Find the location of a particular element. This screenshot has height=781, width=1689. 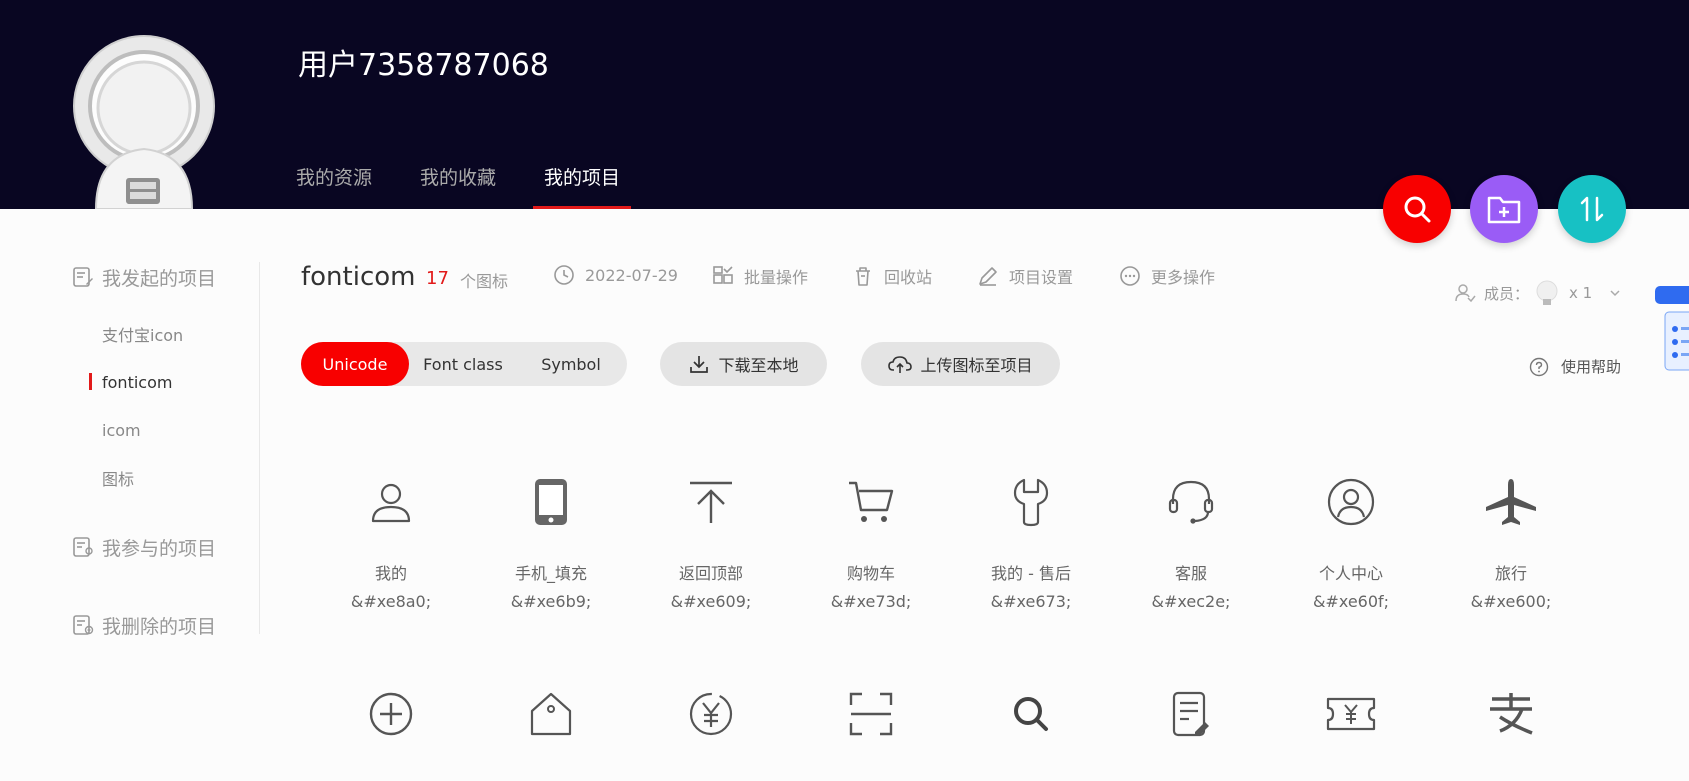

batch-operation-button: 批量操作 is located at coordinates (760, 276).